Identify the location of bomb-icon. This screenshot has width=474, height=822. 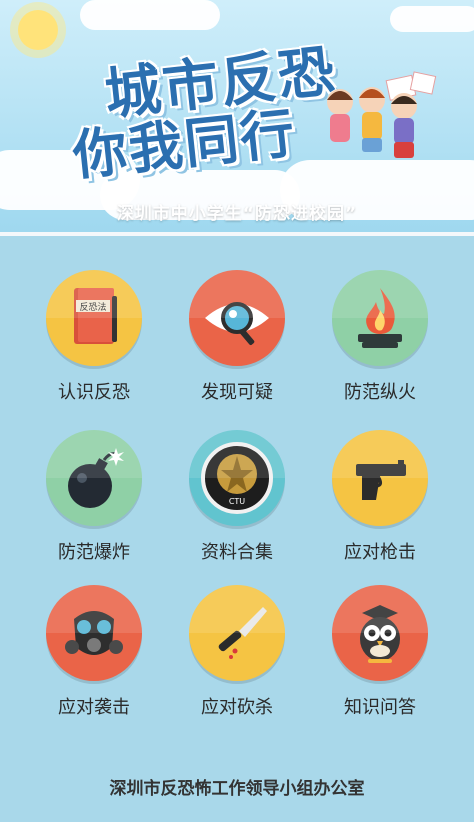
(96, 478).